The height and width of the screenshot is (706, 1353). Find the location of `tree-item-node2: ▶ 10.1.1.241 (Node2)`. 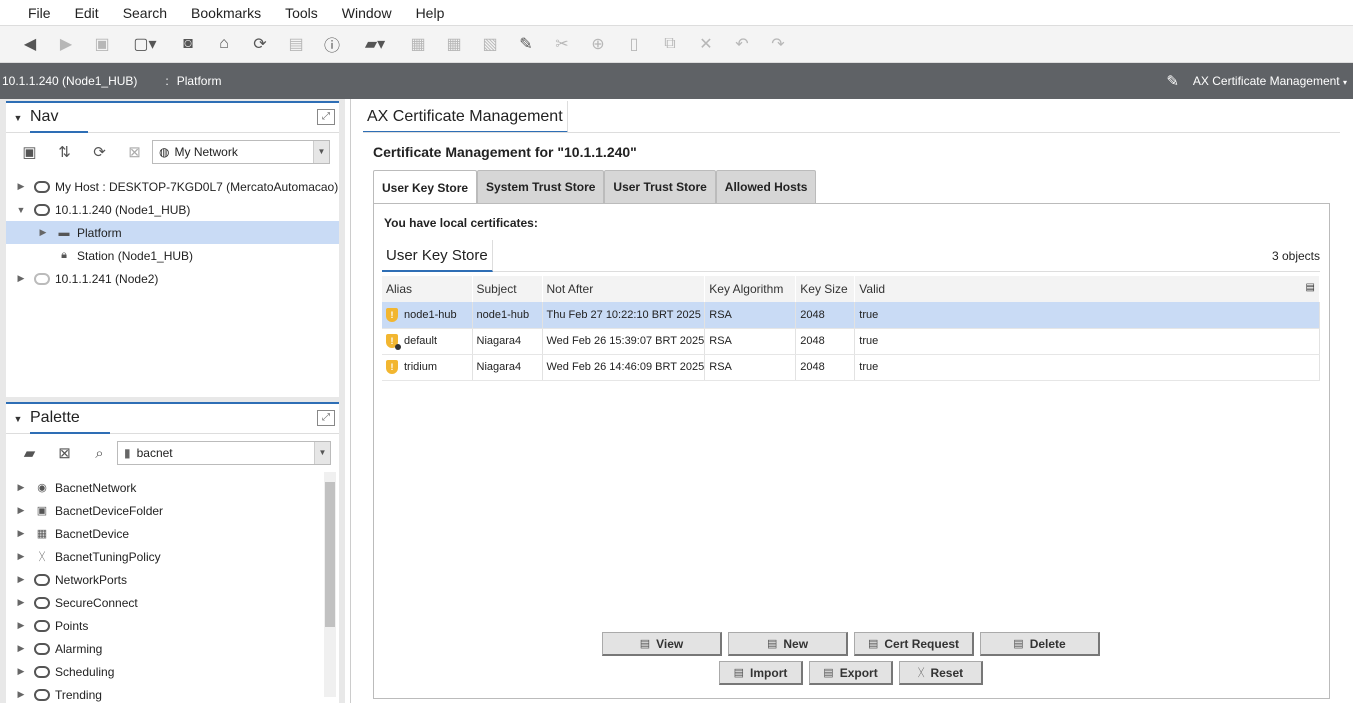

tree-item-node2: ▶ 10.1.1.241 (Node2) is located at coordinates (172, 278).